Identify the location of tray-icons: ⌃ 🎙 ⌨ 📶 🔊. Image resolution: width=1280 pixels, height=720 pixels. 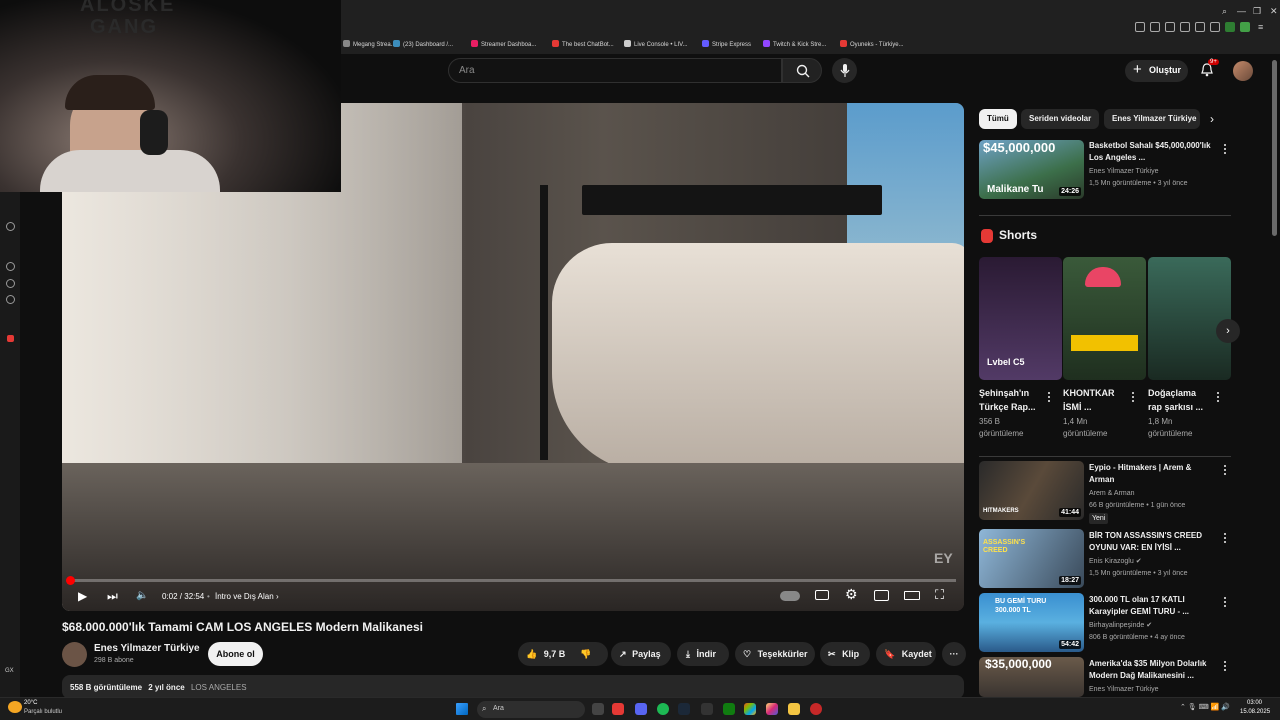
(1205, 707).